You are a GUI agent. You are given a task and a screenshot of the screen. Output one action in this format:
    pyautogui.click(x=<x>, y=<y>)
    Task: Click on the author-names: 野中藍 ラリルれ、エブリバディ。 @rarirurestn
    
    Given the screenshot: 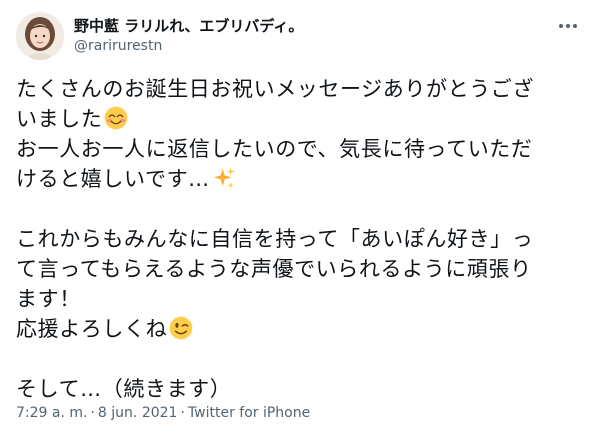 What is the action you would take?
    pyautogui.click(x=188, y=36)
    